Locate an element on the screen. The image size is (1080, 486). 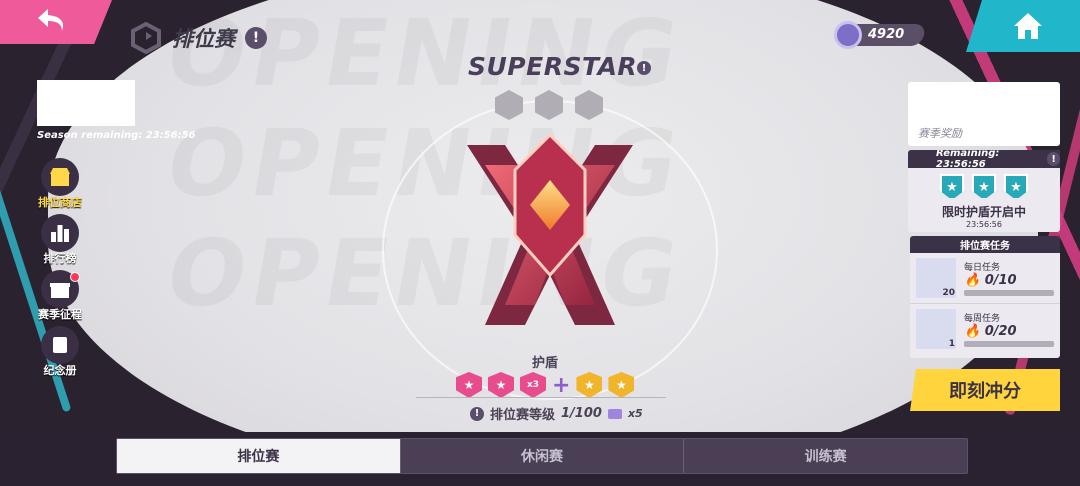
tab-ranked: 排位赛 is located at coordinates (258, 456).